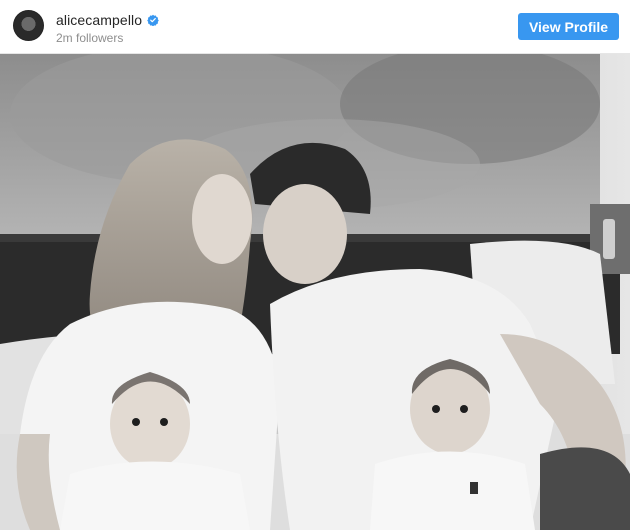  I want to click on user-info: alicecampello 2m followers, so click(107, 28).